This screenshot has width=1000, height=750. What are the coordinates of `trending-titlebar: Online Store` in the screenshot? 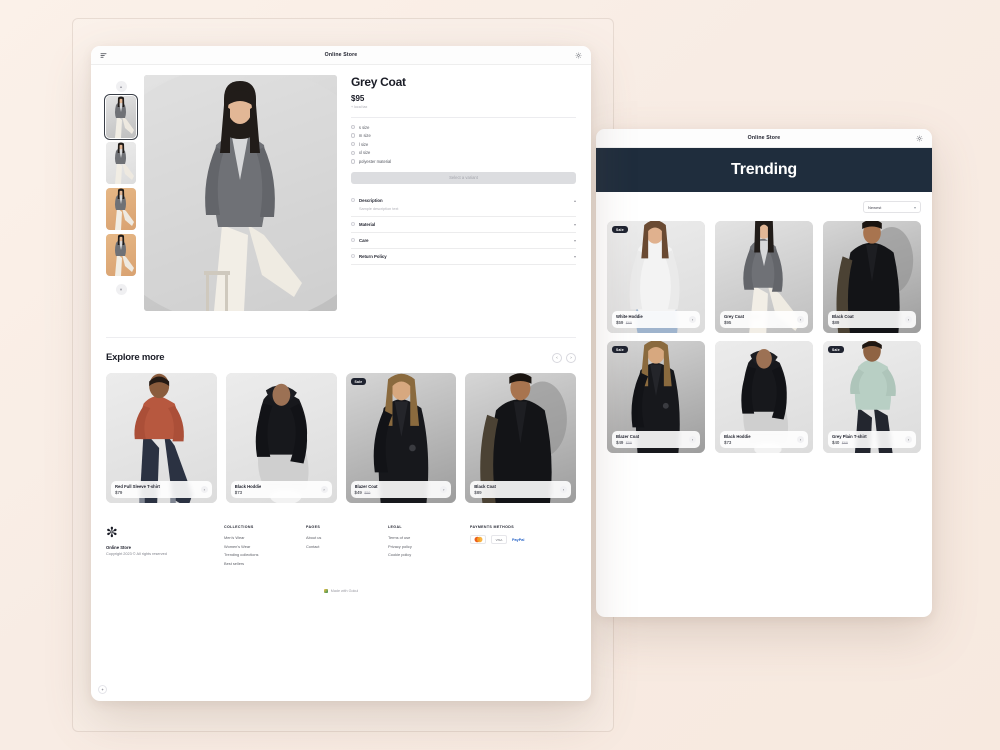 It's located at (764, 138).